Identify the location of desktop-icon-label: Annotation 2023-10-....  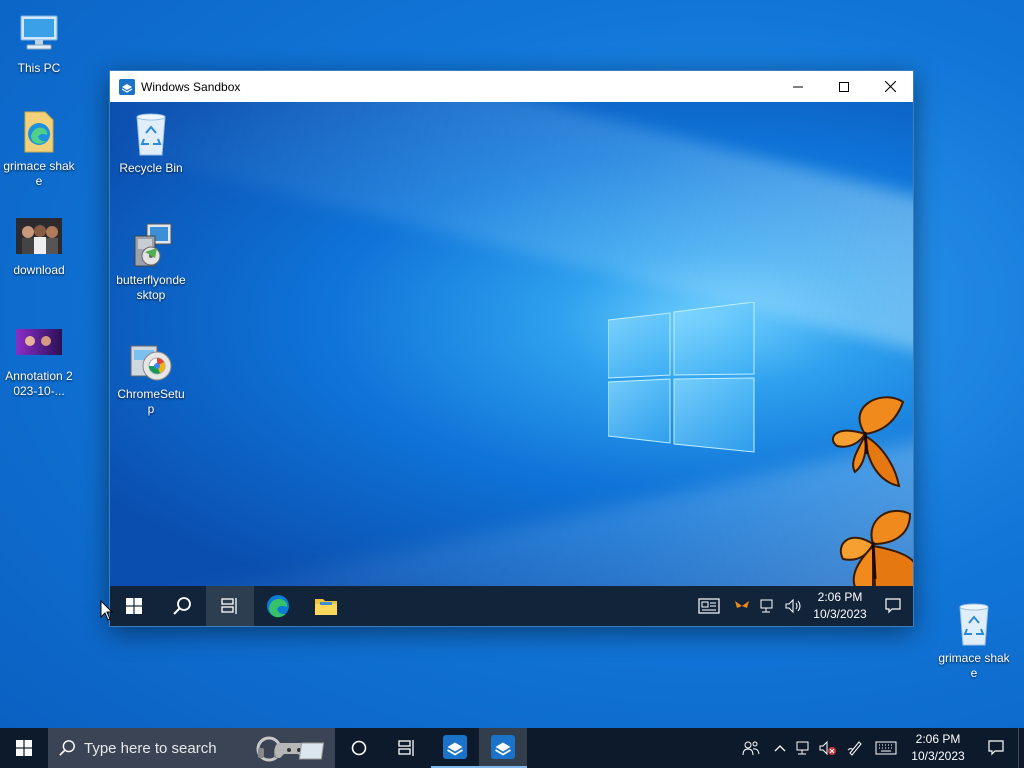
(39, 383).